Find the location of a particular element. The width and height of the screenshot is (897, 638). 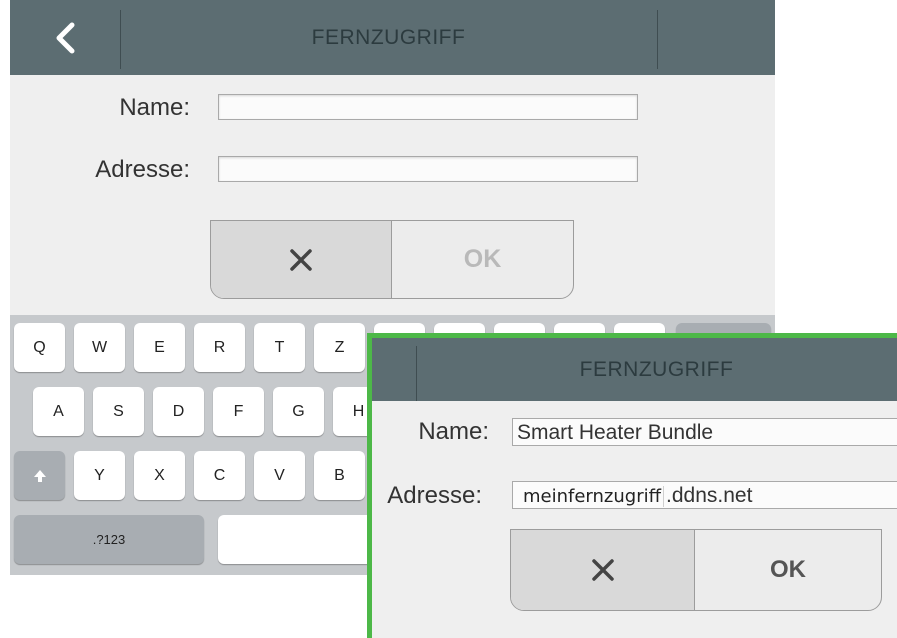

front-ok-button: OK is located at coordinates (788, 570).